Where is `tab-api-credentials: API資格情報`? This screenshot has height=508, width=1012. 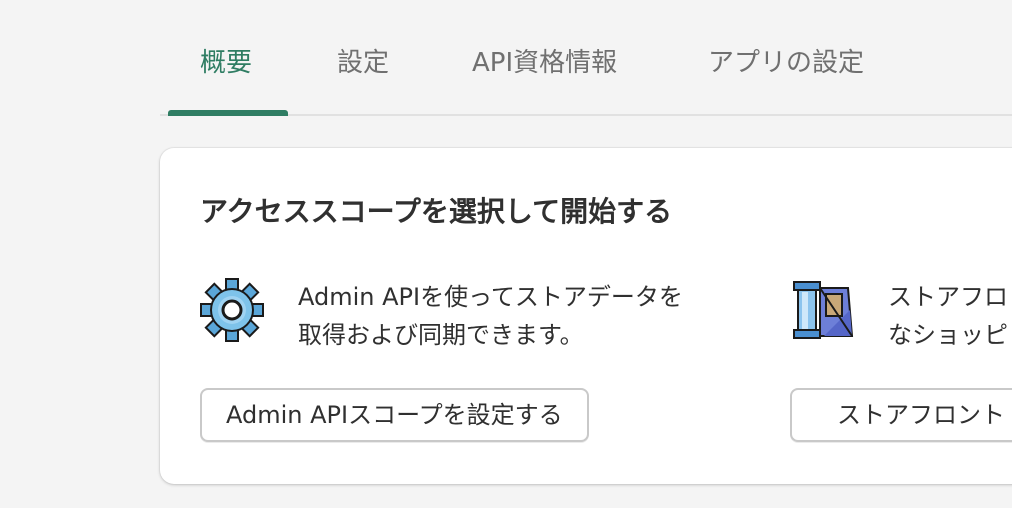 tab-api-credentials: API資格情報 is located at coordinates (544, 63).